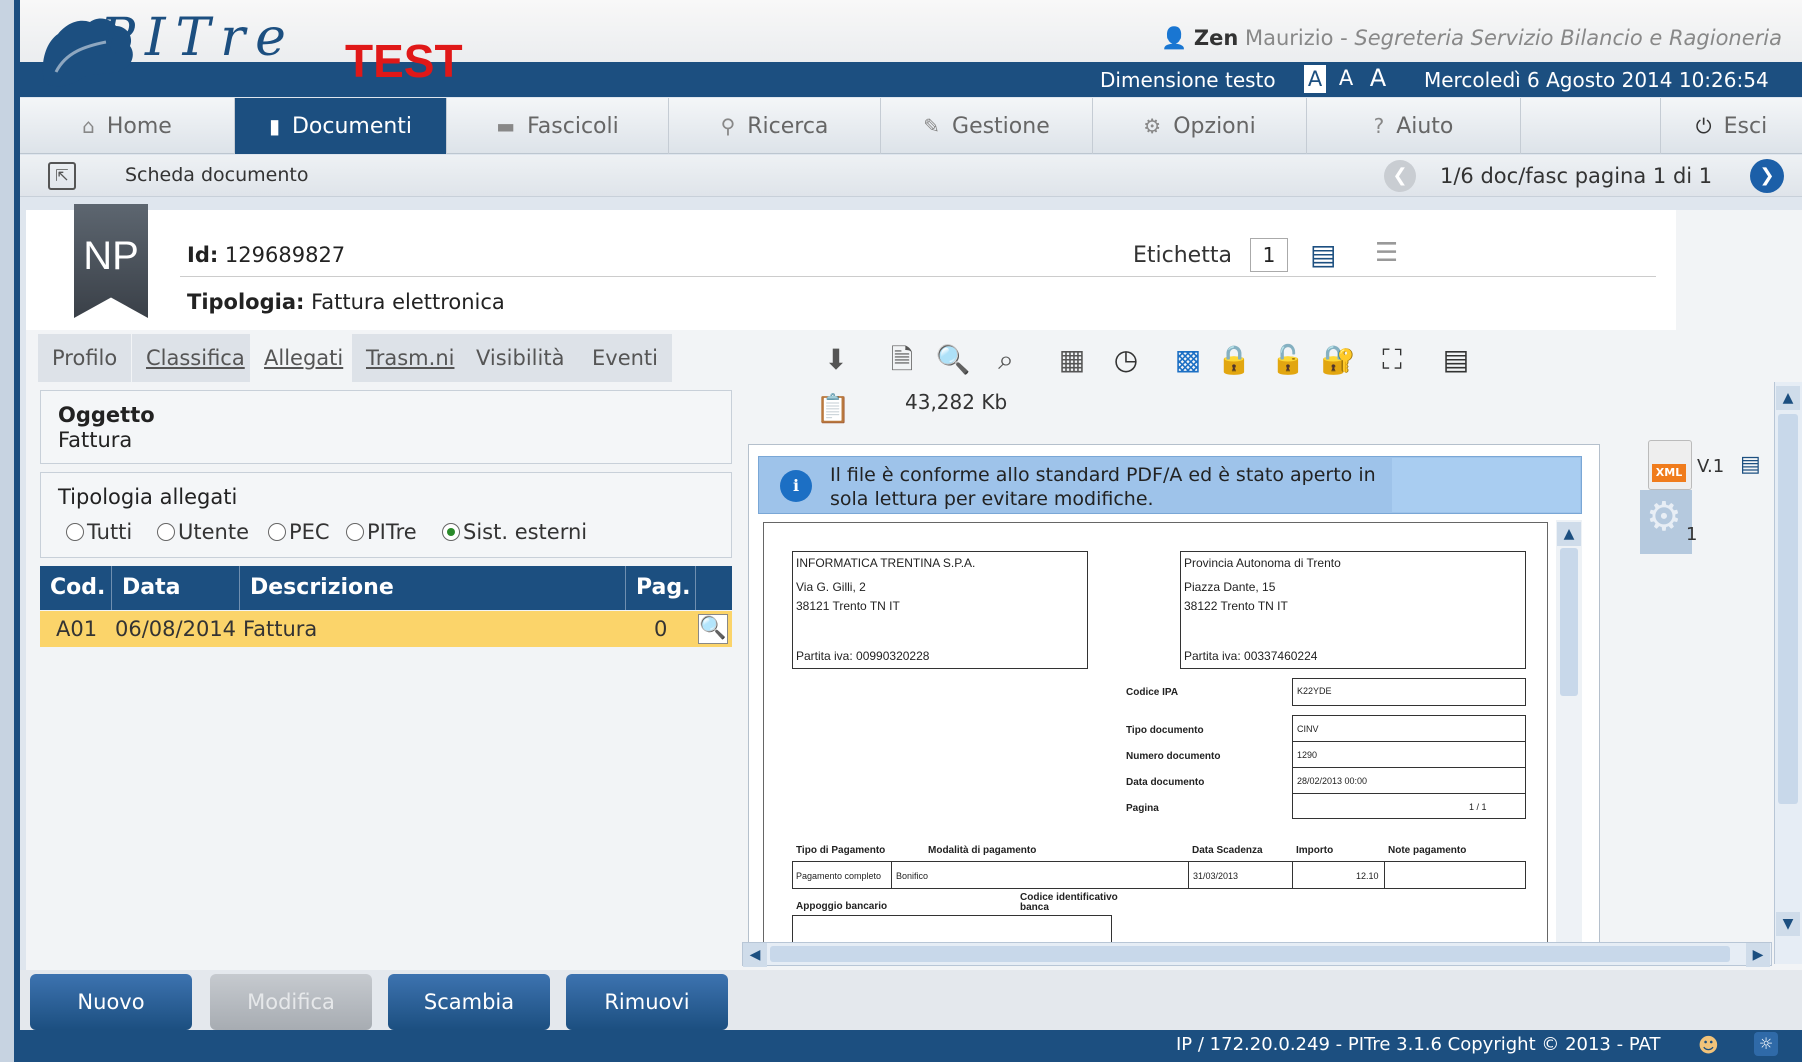 Image resolution: width=1802 pixels, height=1062 pixels. What do you see at coordinates (1006, 360) in the screenshot?
I see `zoom-scale-icon: ⌕` at bounding box center [1006, 360].